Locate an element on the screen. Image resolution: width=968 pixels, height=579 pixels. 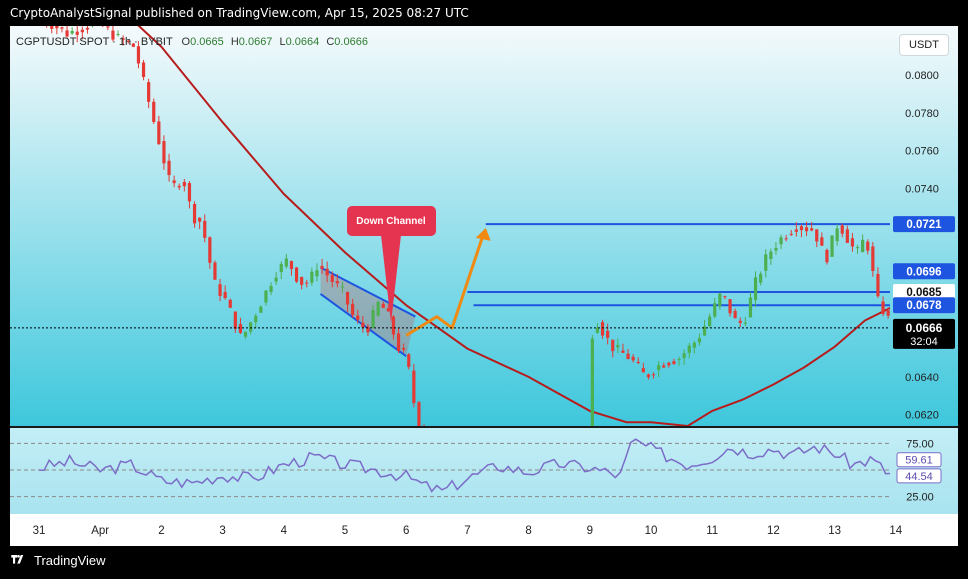
time-axis-label: 14 is located at coordinates (895, 531).